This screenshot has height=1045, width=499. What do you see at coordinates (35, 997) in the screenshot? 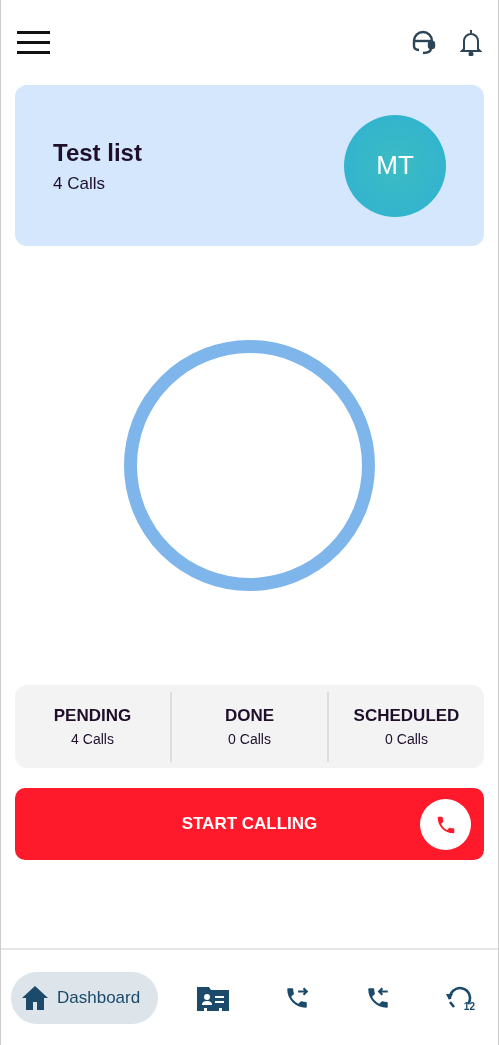
I see `home-icon` at bounding box center [35, 997].